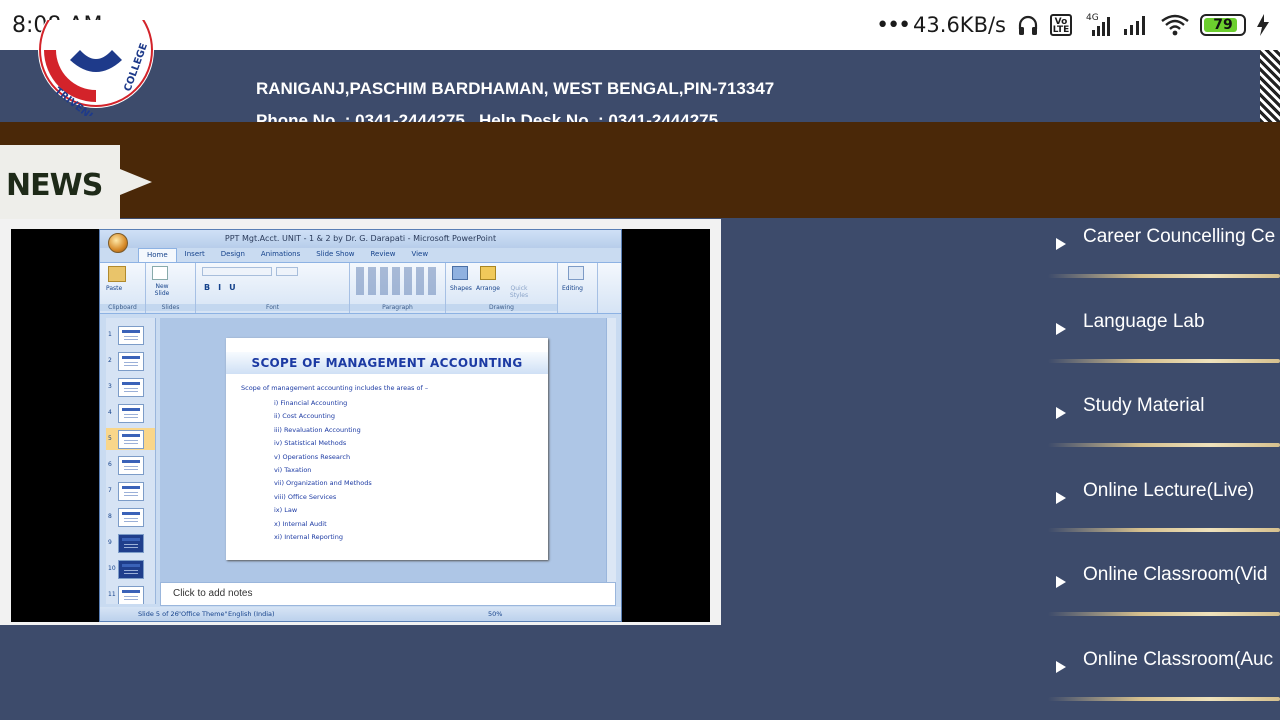 This screenshot has height=720, width=1280. What do you see at coordinates (396, 281) in the screenshot?
I see `paragraph-icons` at bounding box center [396, 281].